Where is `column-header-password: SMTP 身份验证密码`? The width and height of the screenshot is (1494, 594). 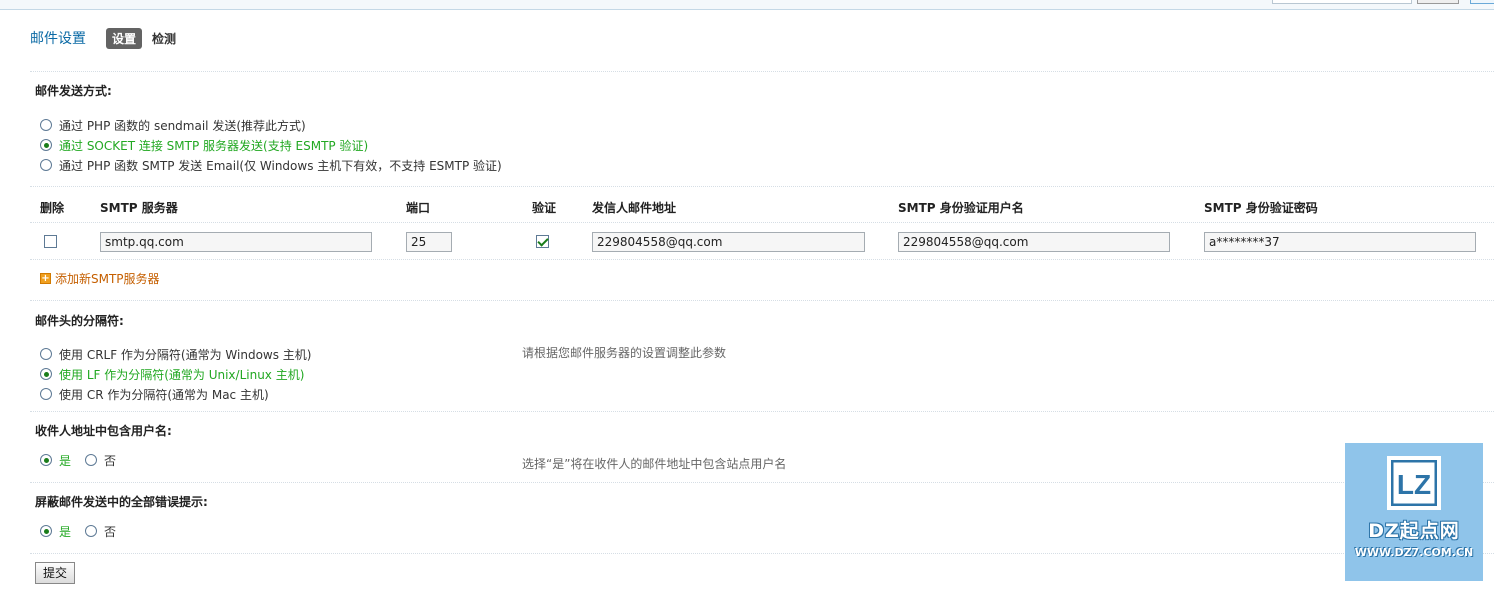
column-header-password: SMTP 身份验证密码 is located at coordinates (1261, 208).